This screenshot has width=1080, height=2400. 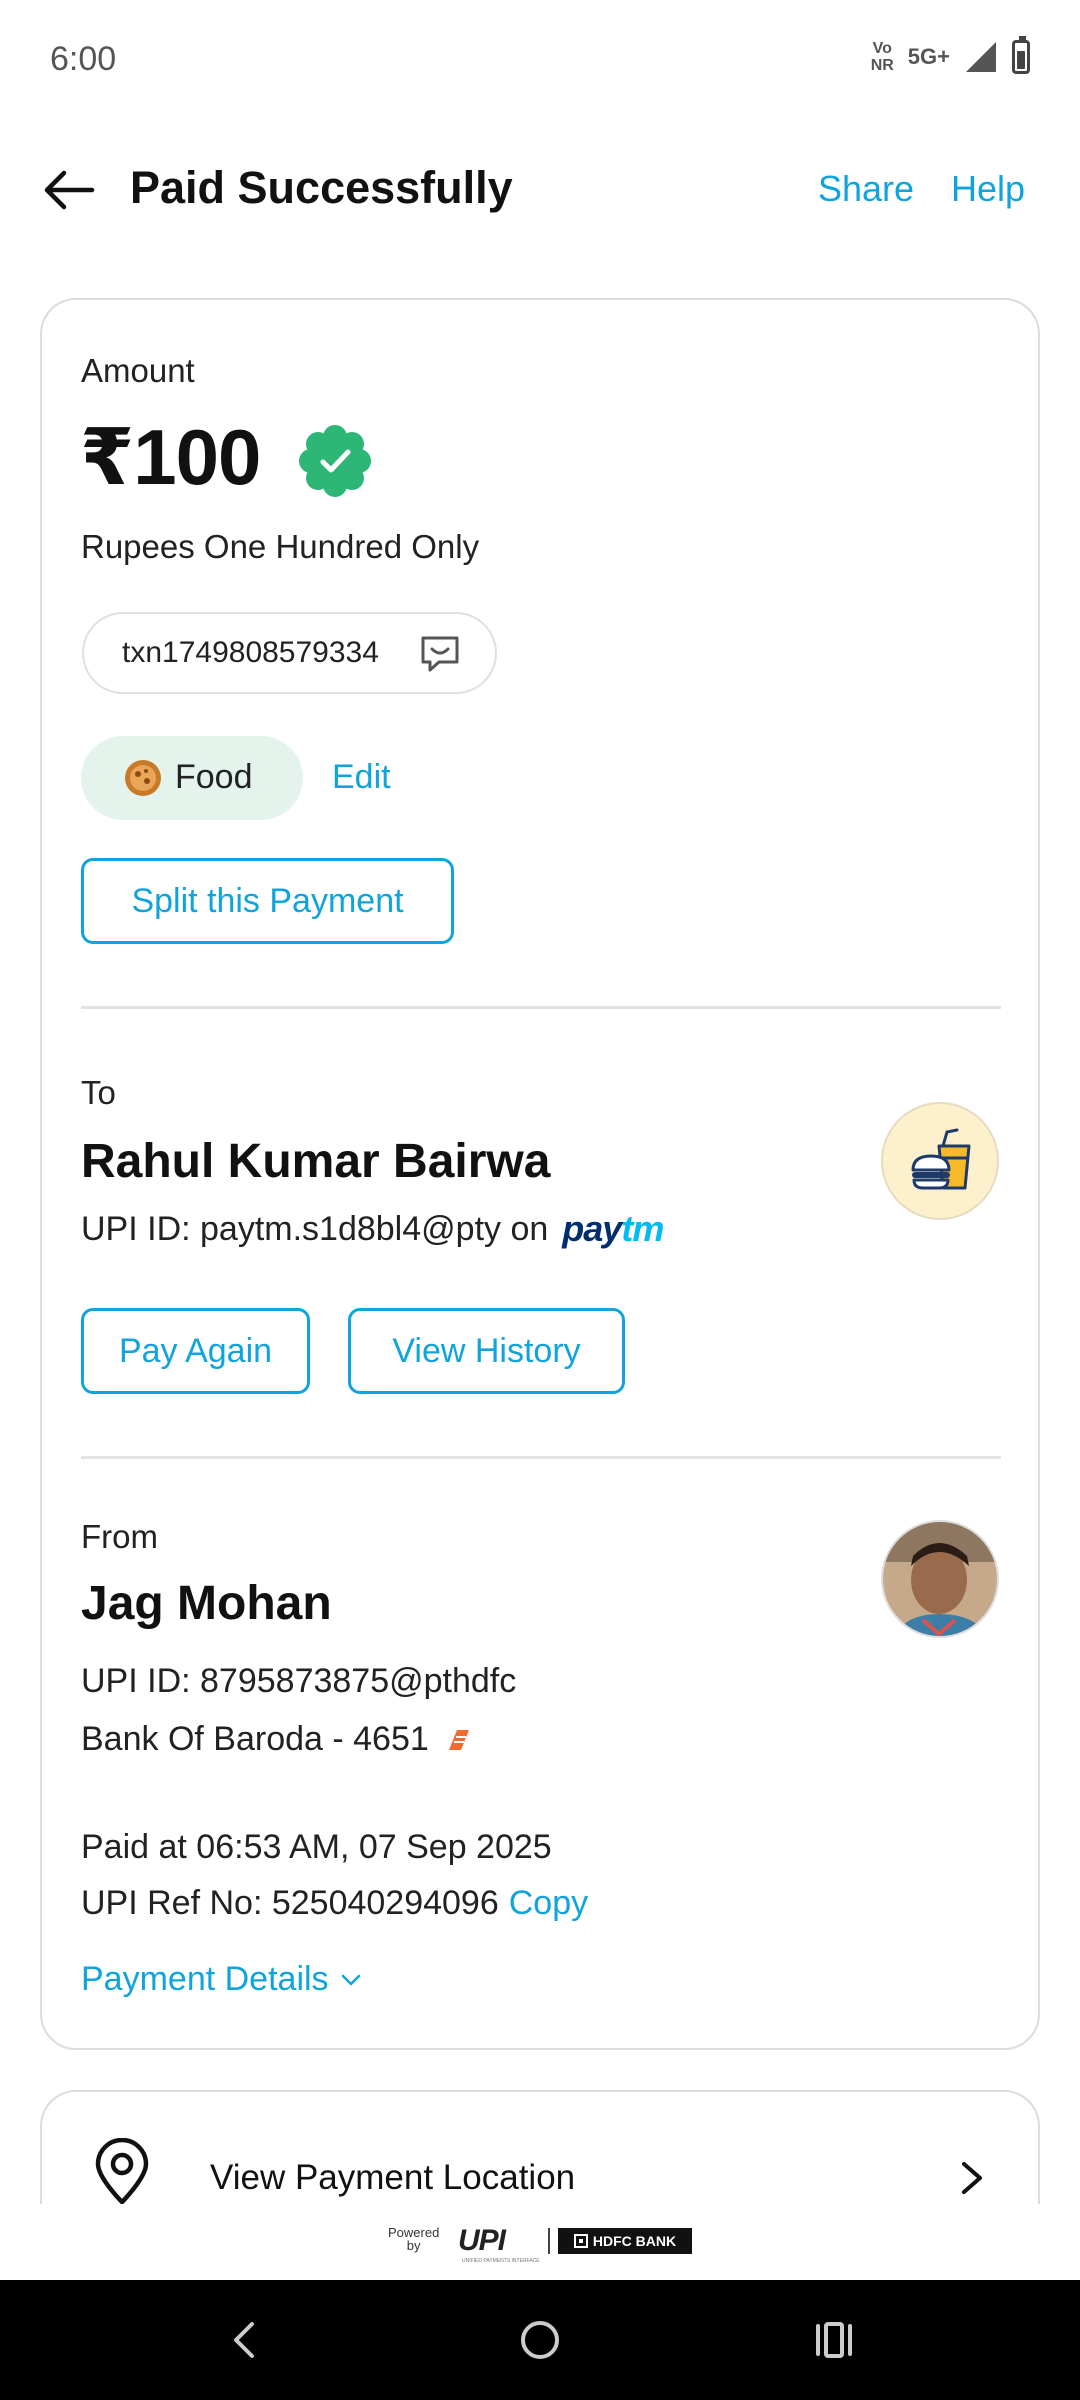 What do you see at coordinates (138, 370) in the screenshot?
I see `amount-label: Amount` at bounding box center [138, 370].